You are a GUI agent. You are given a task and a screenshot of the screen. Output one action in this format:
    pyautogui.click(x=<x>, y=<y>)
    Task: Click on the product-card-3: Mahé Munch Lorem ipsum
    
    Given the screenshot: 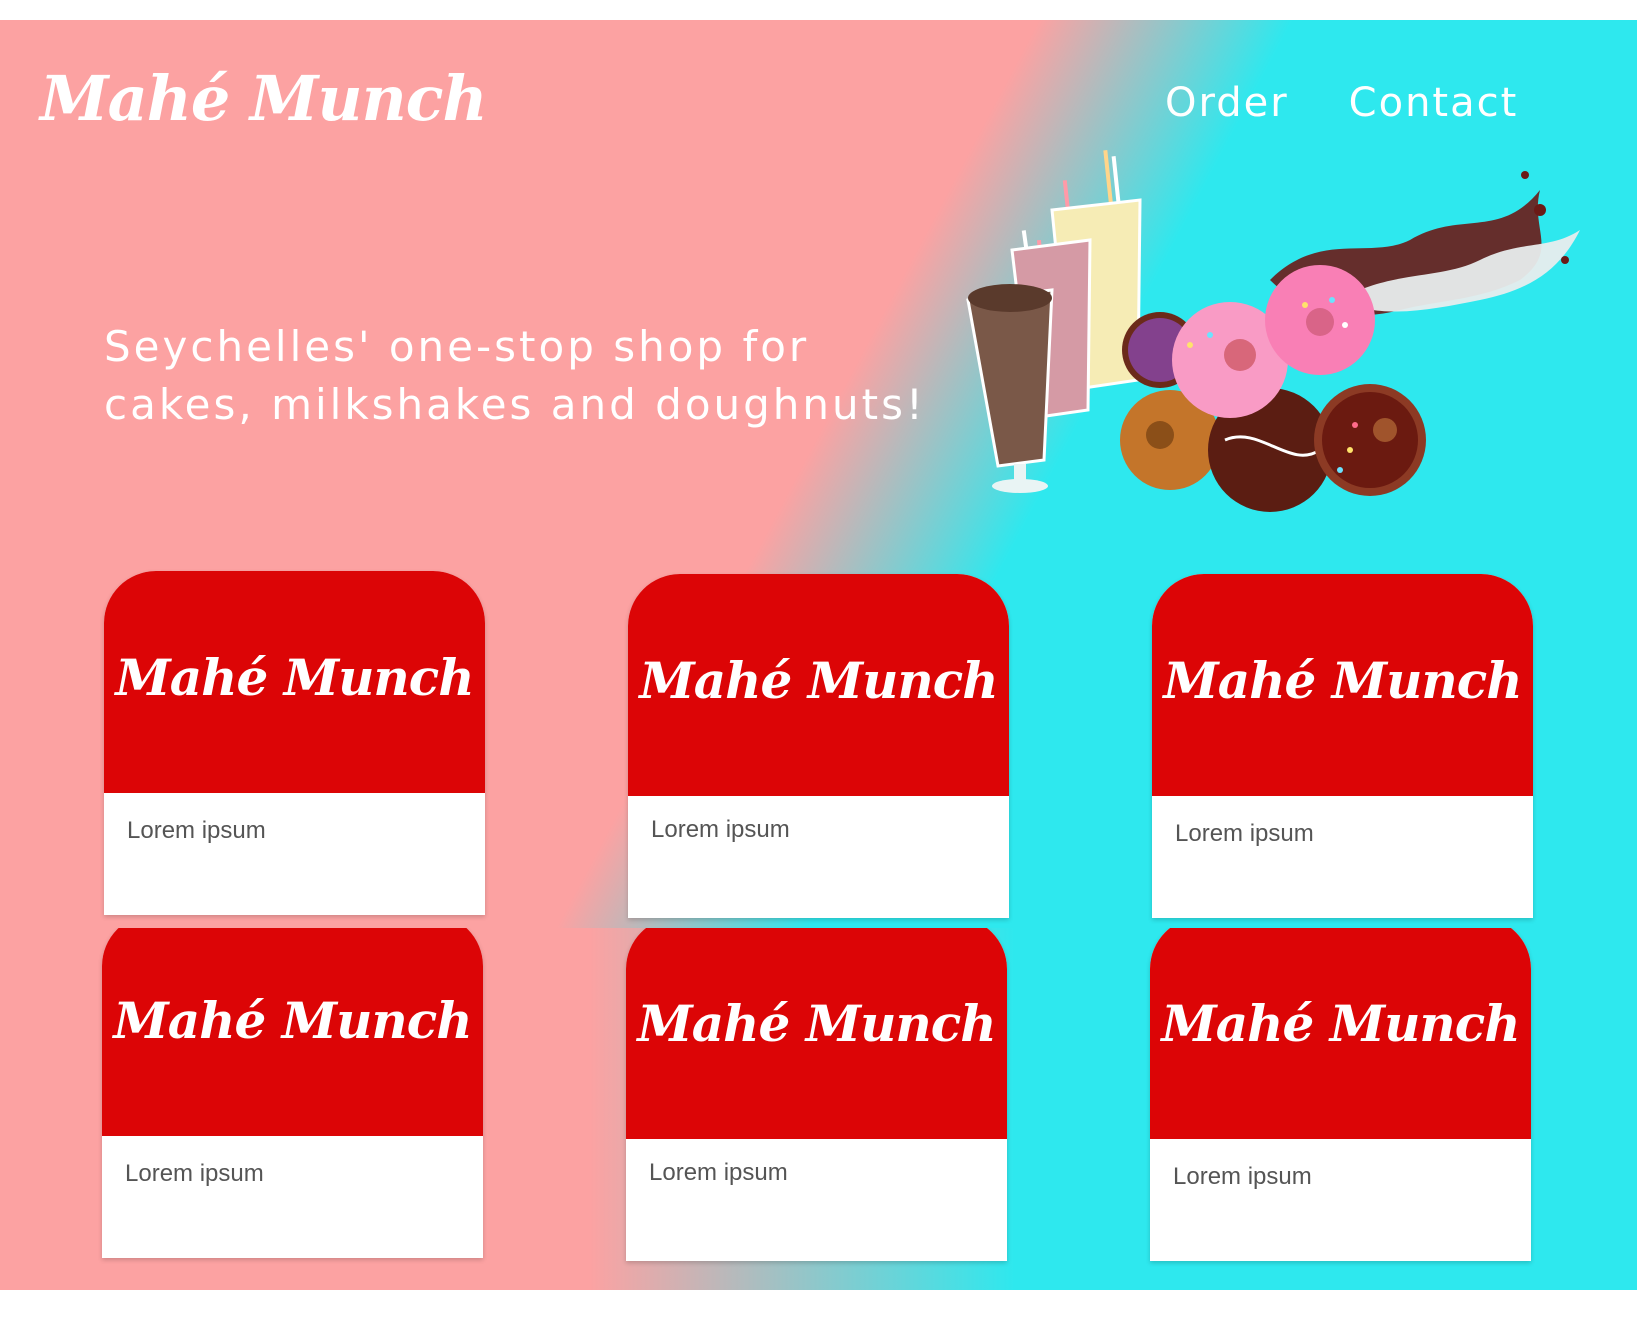 What is the action you would take?
    pyautogui.click(x=1342, y=746)
    